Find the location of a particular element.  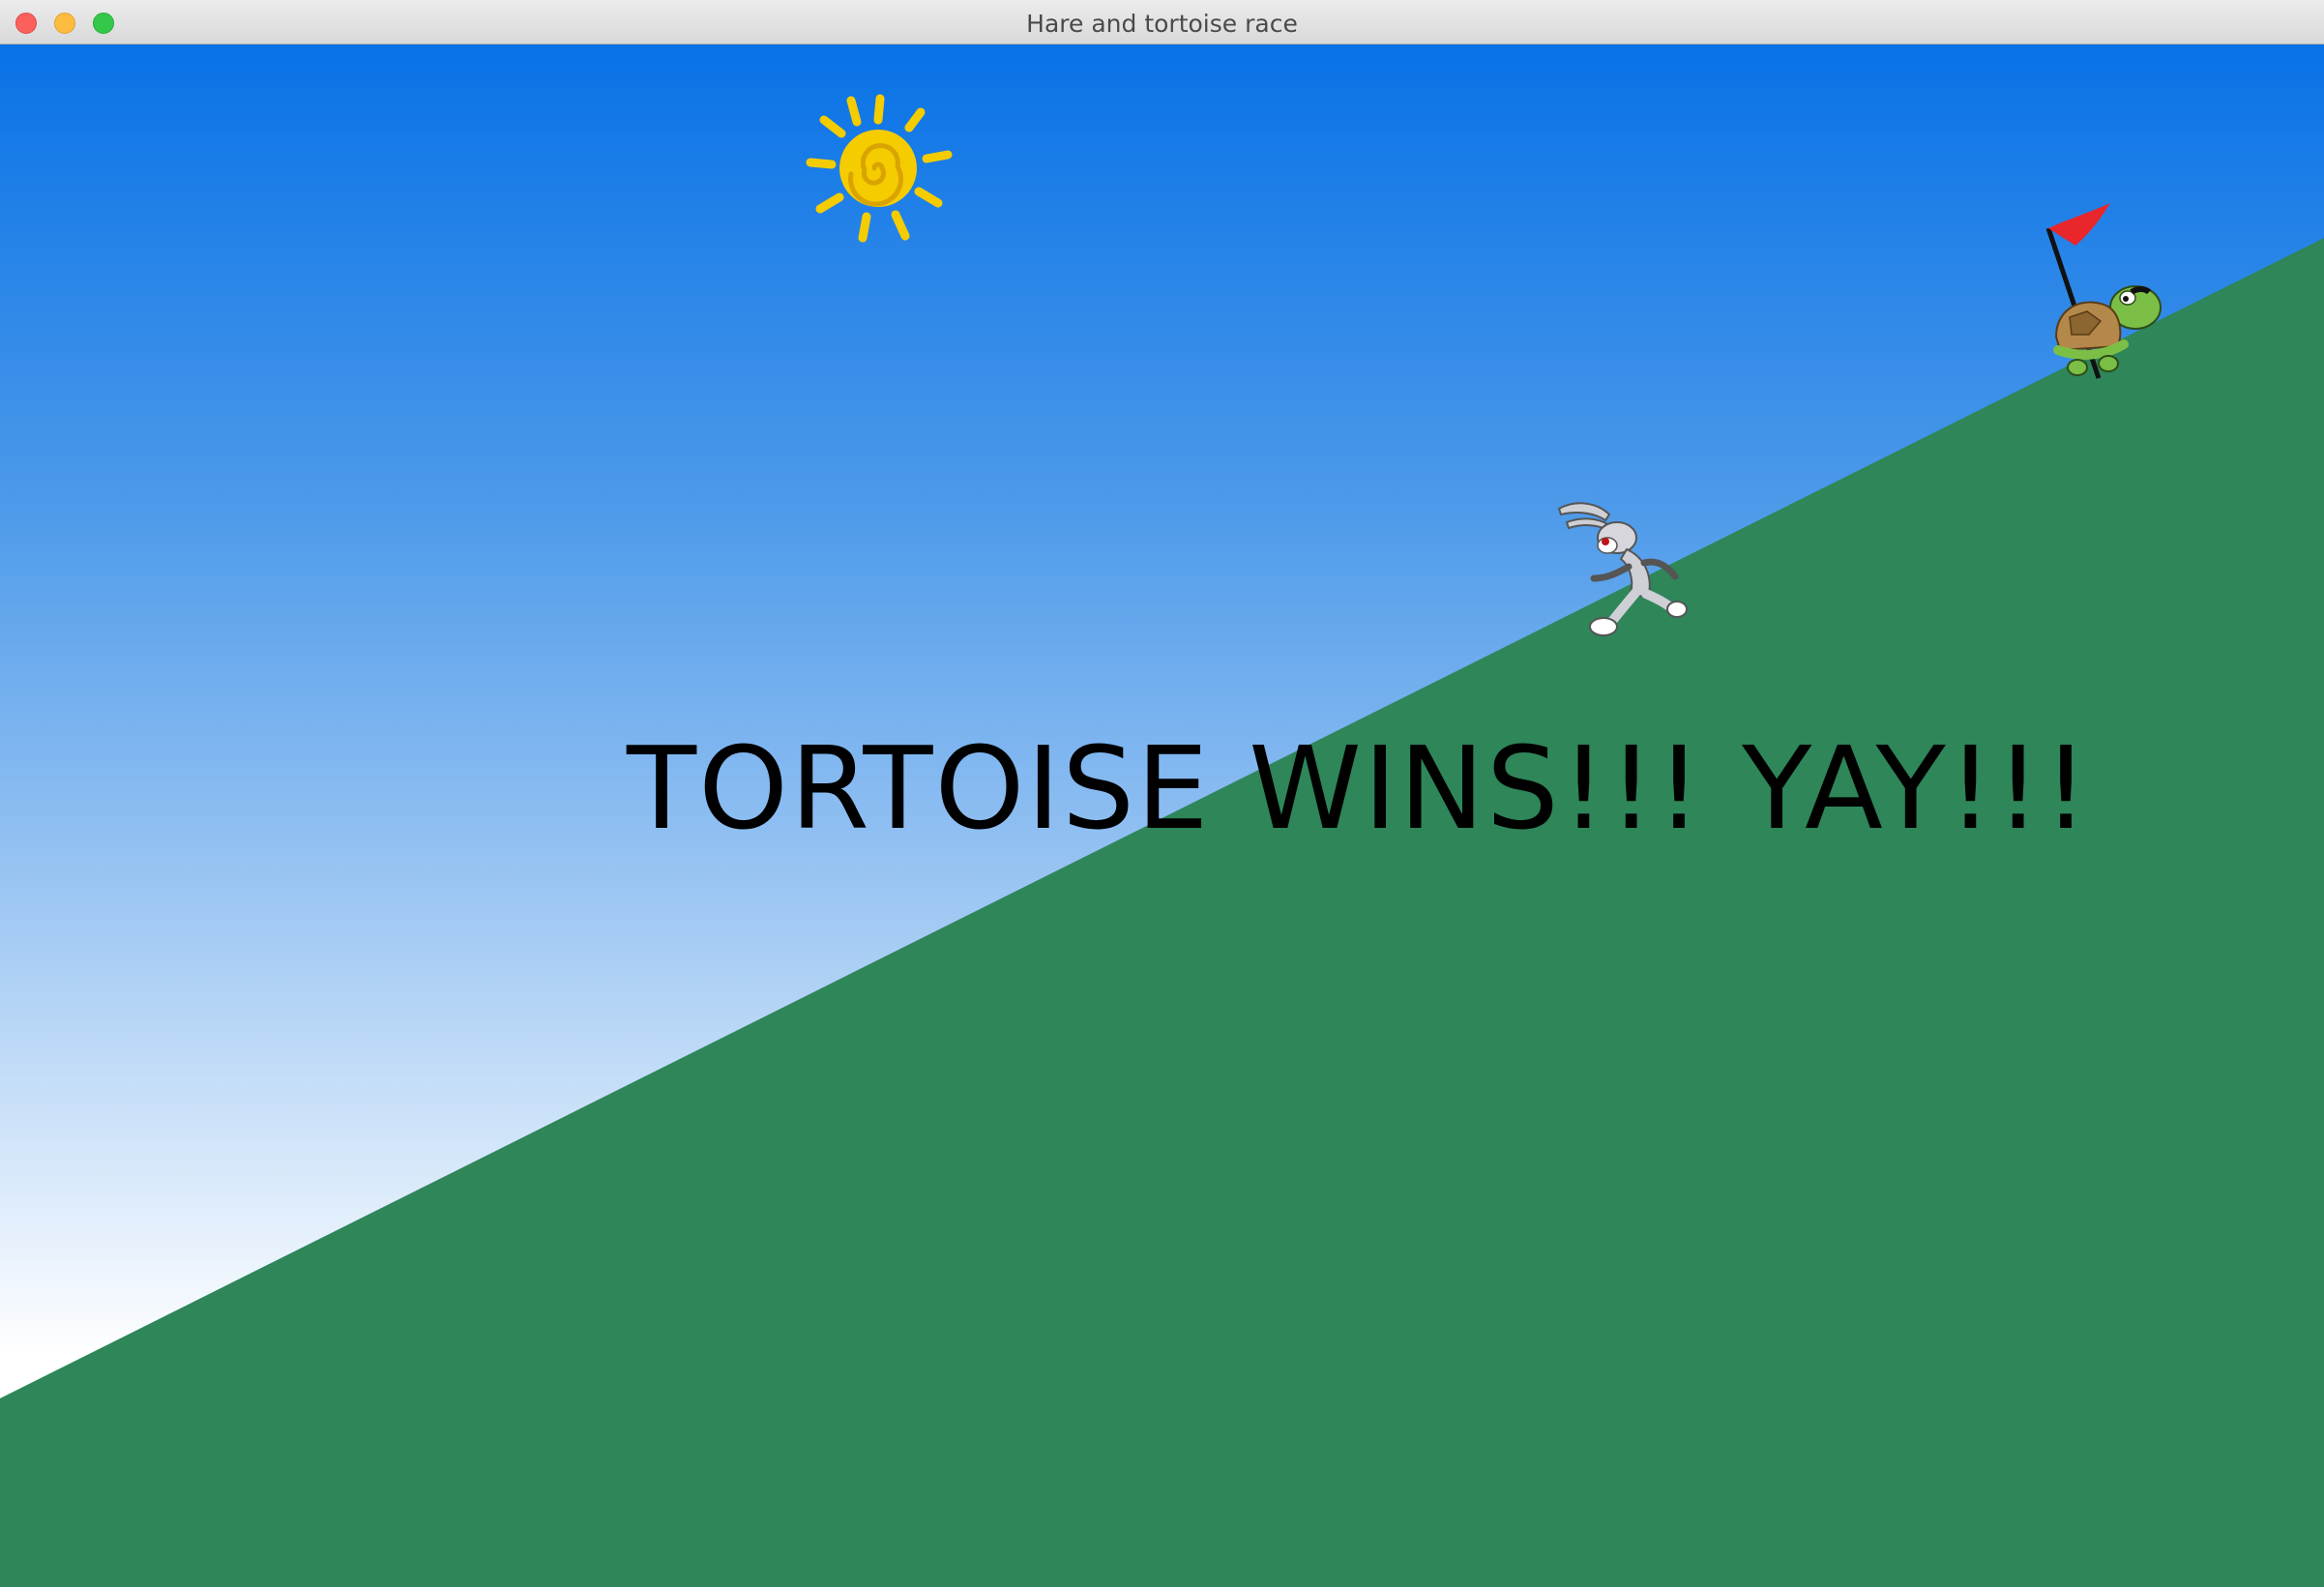

finish-flag-icon is located at coordinates (2079, 224).